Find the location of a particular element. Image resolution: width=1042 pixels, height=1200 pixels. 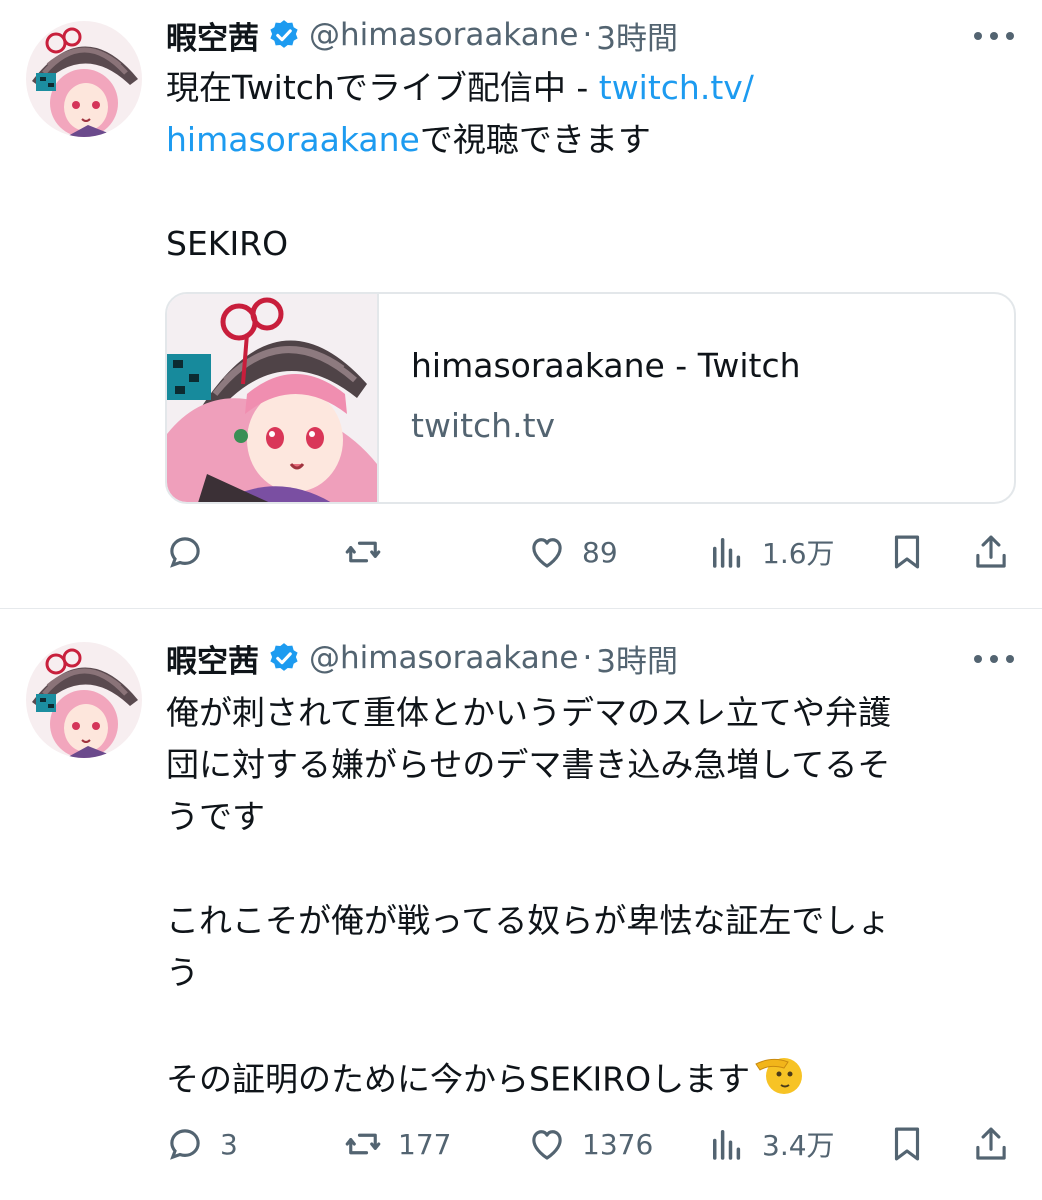

twitch-link: himasoraakane is located at coordinates (293, 139).